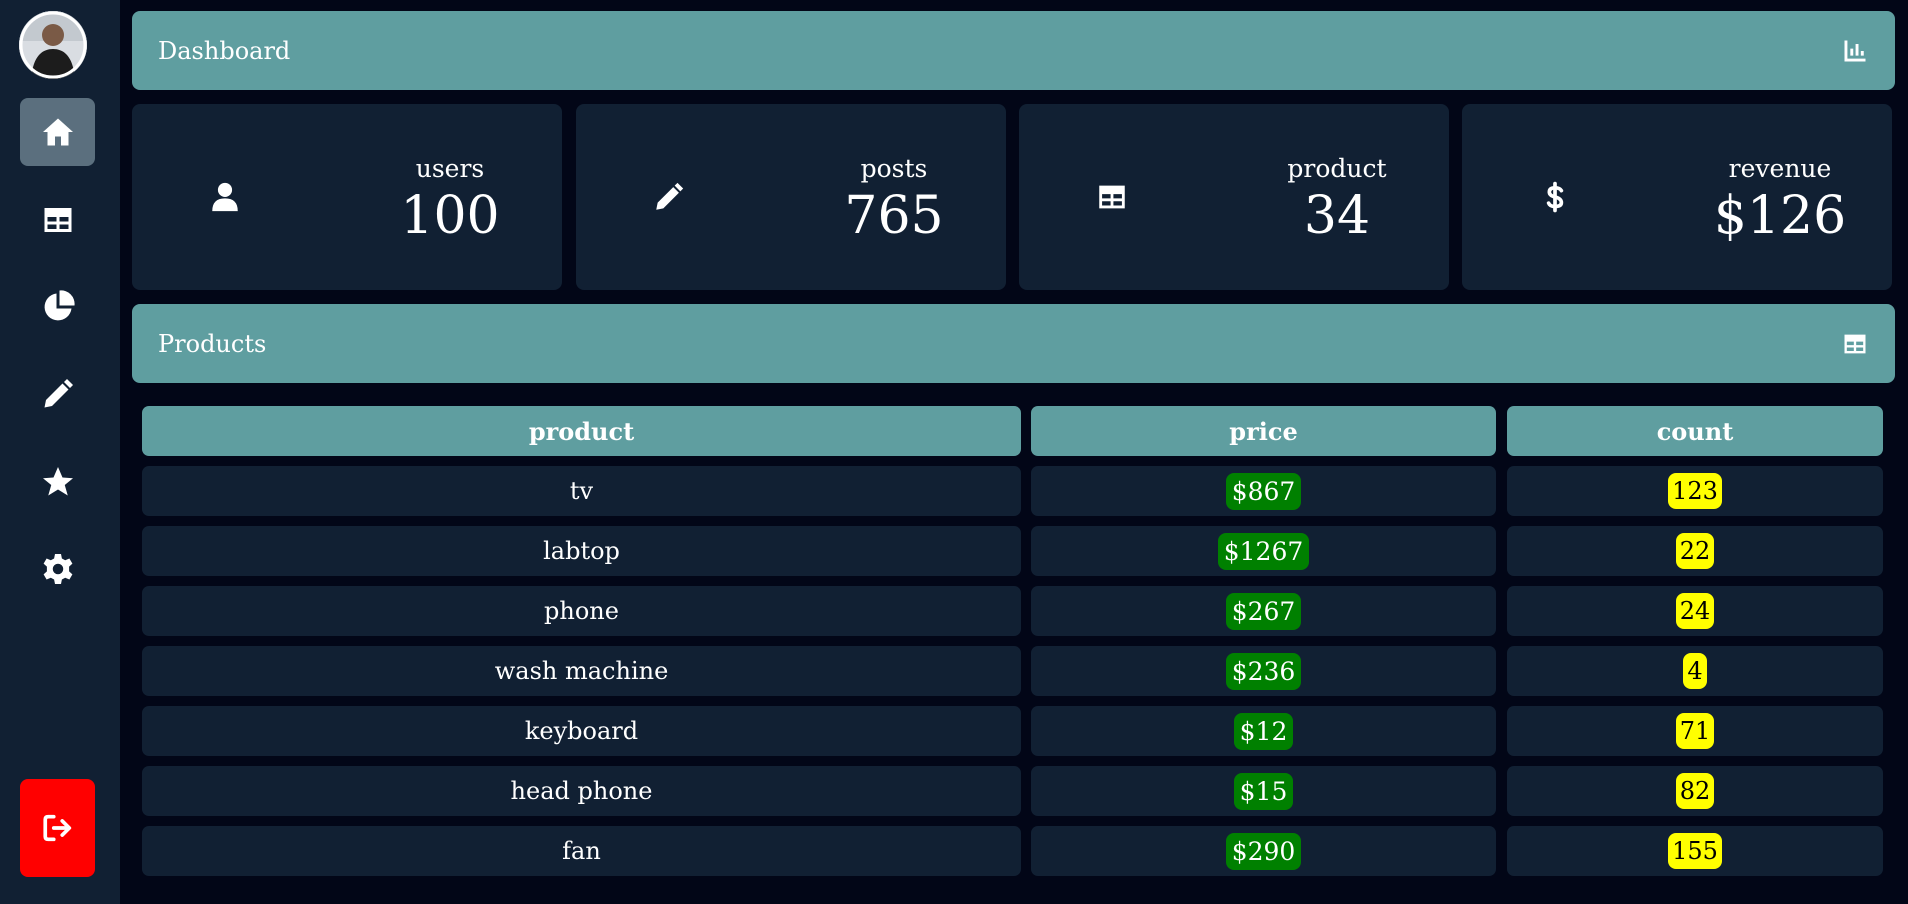  I want to click on count-cell: 4, so click(1695, 671).